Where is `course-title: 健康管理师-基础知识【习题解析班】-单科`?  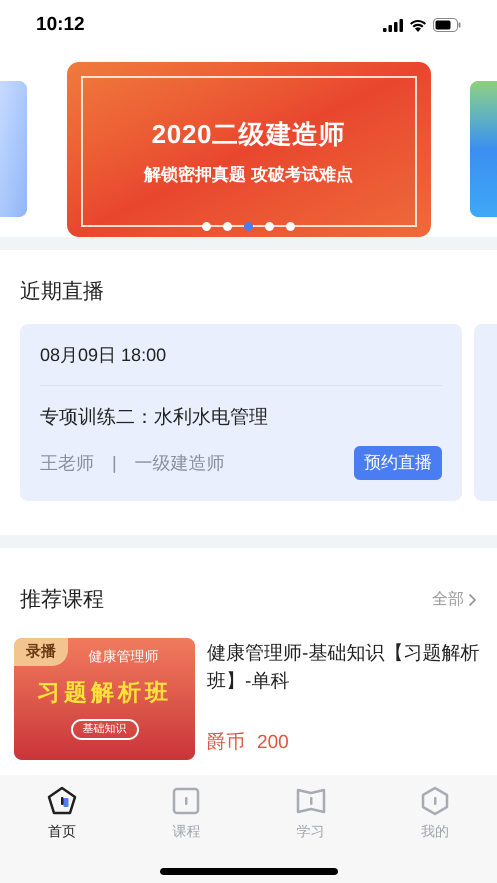 course-title: 健康管理师-基础知识【习题解析班】-单科 is located at coordinates (345, 668).